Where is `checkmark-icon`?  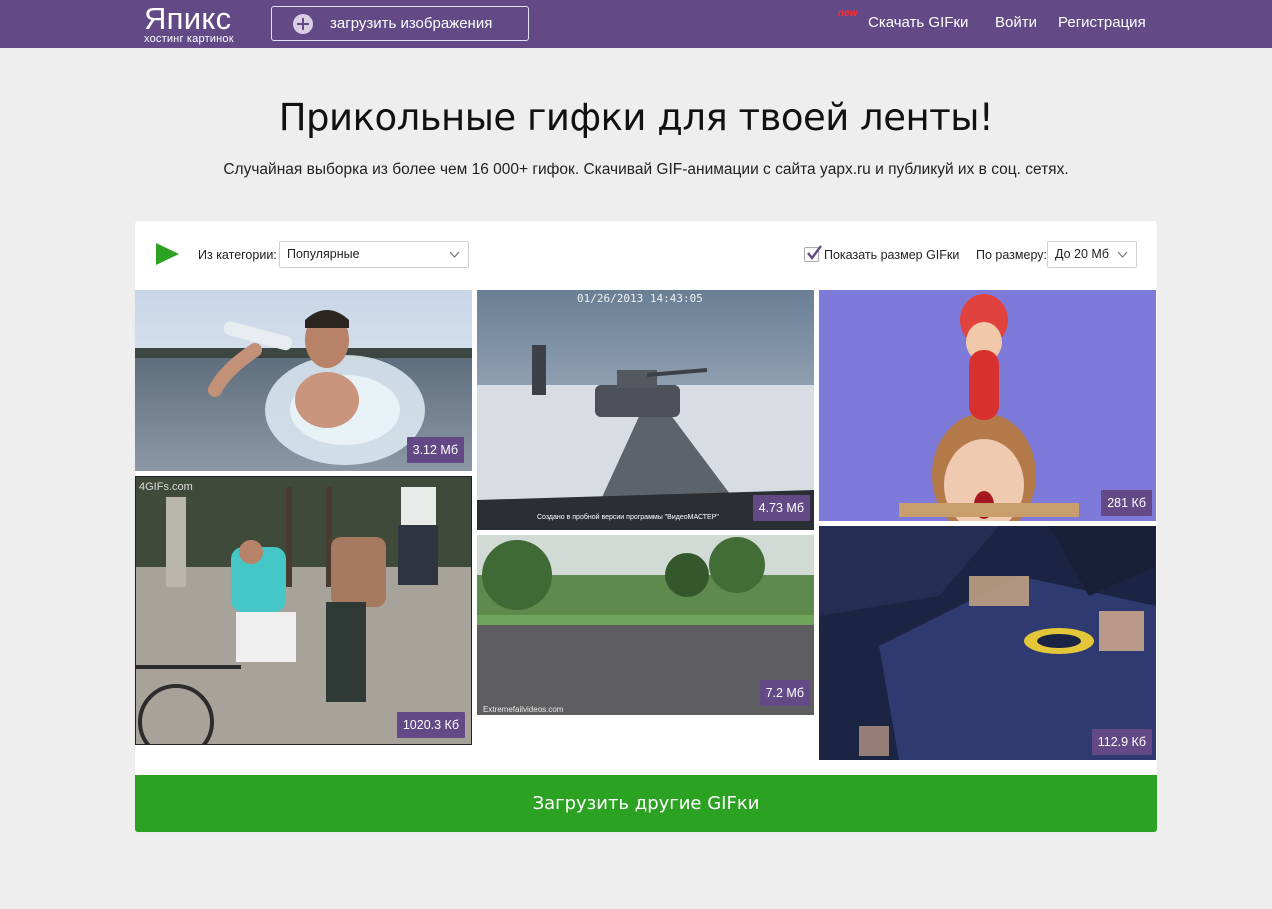 checkmark-icon is located at coordinates (814, 252).